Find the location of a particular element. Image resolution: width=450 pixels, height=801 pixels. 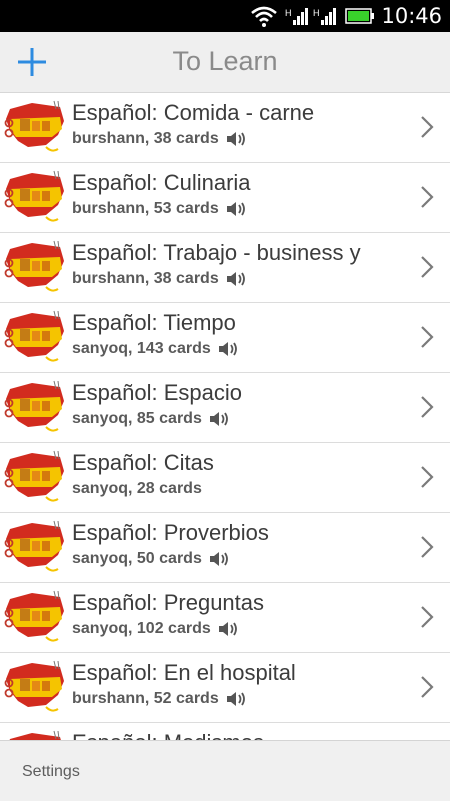

deck-meta: sanyoq, 50 cards is located at coordinates (151, 559).